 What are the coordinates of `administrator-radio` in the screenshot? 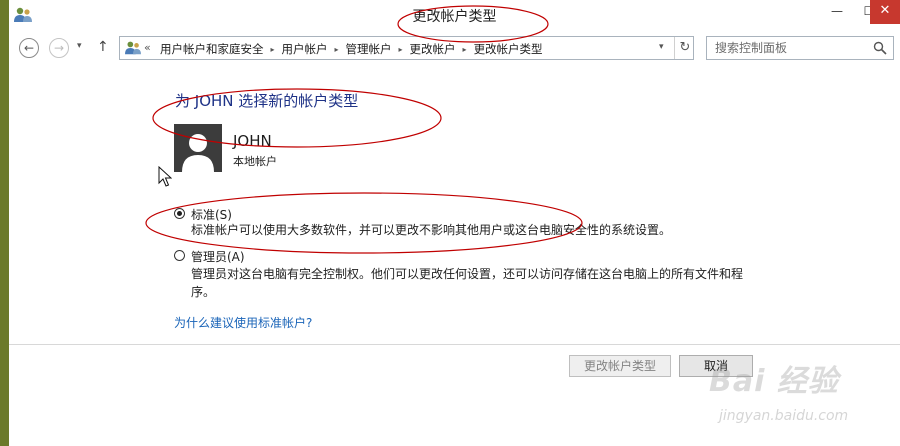 It's located at (179, 255).